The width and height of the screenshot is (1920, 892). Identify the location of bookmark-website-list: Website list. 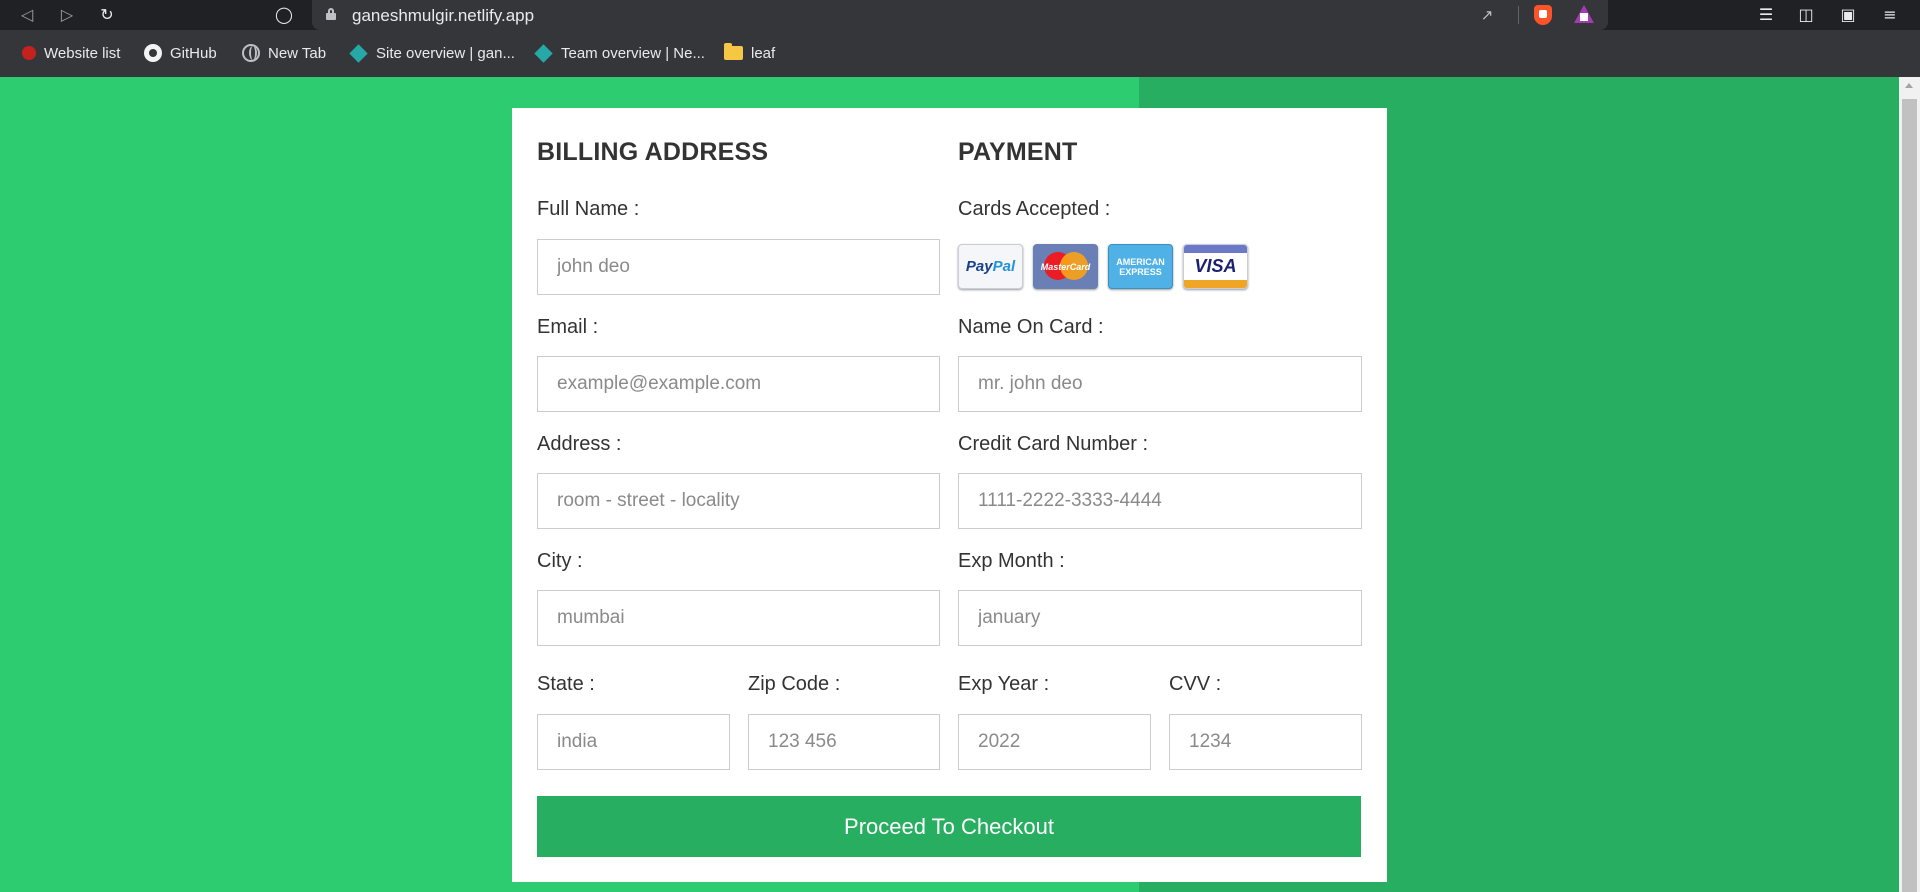
(71, 53).